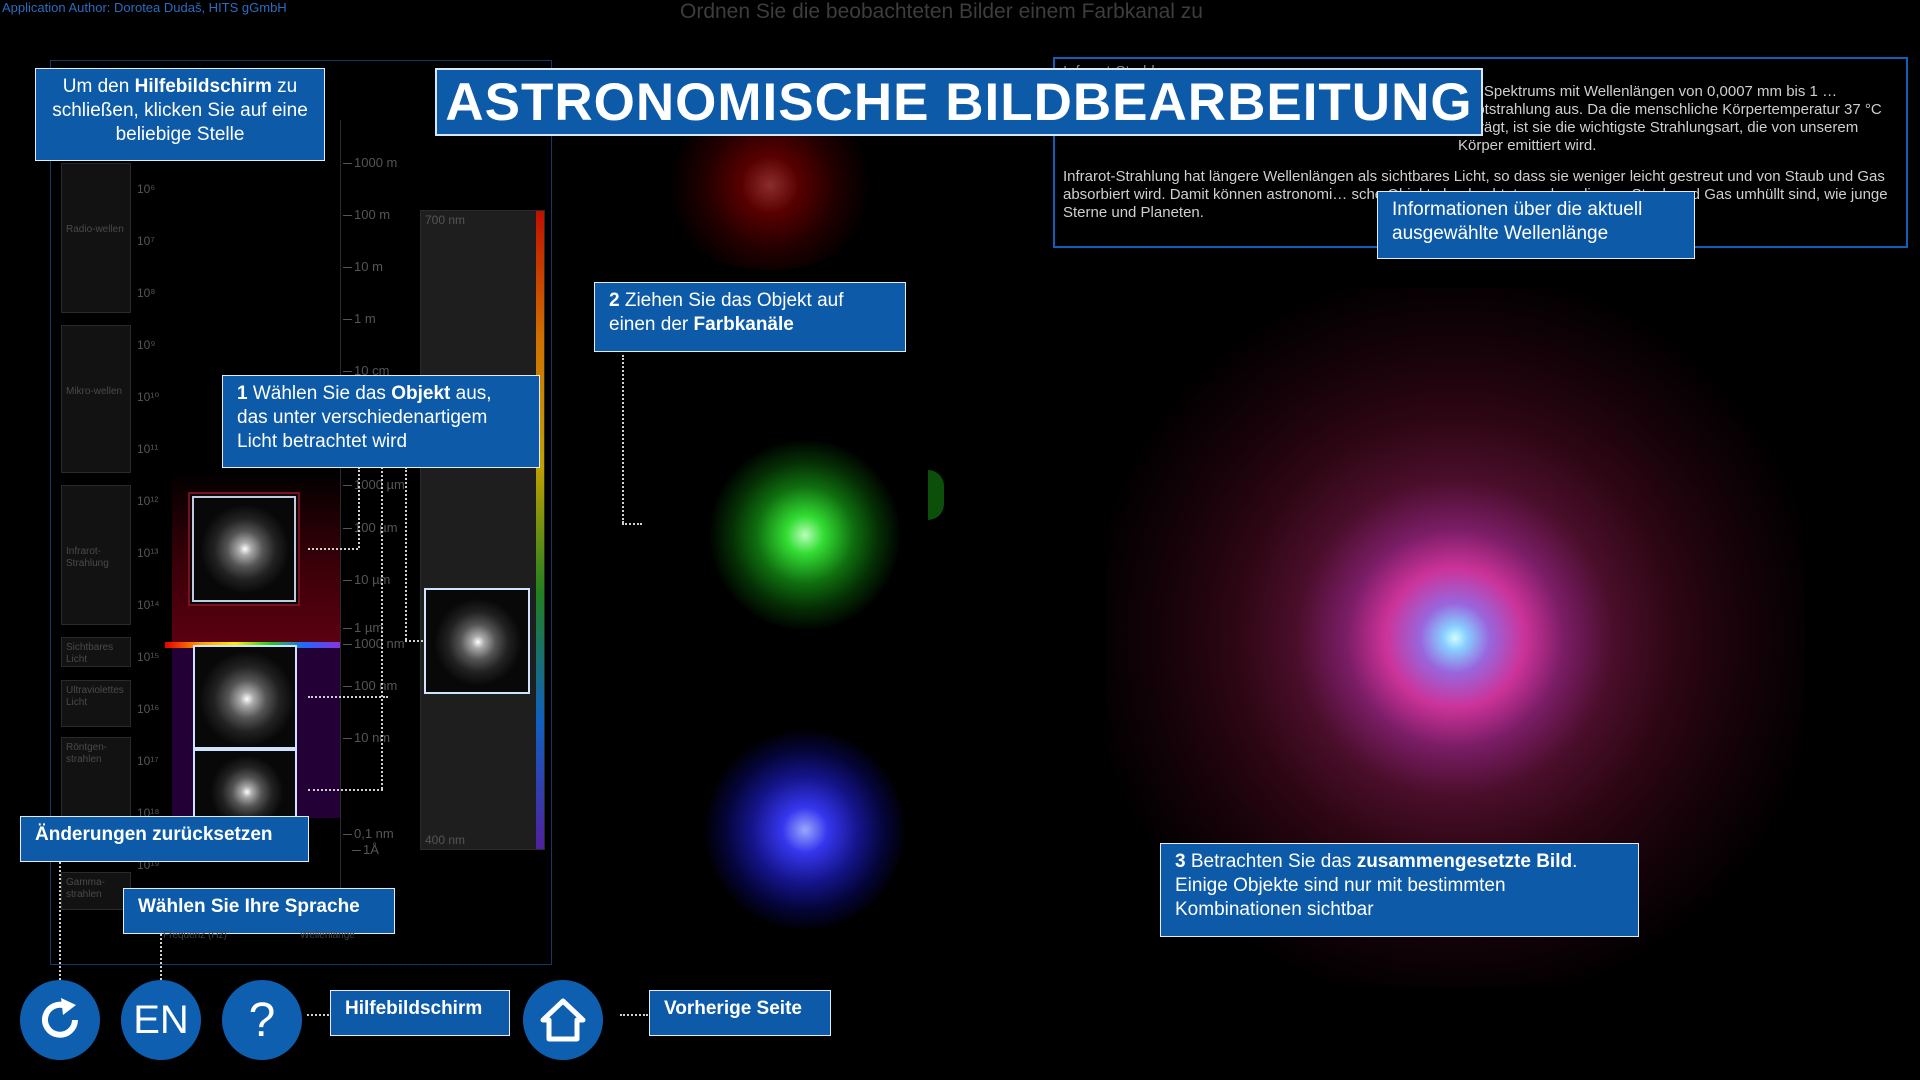  What do you see at coordinates (743, 324) in the screenshot?
I see `help-text-bold: Farbkanäle` at bounding box center [743, 324].